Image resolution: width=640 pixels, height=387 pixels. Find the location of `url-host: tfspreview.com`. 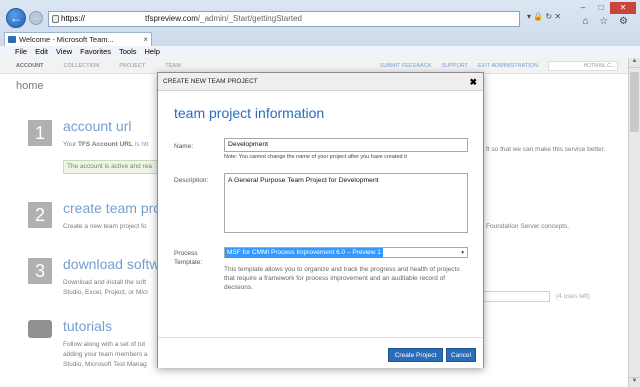

url-host: tfspreview.com is located at coordinates (171, 18).